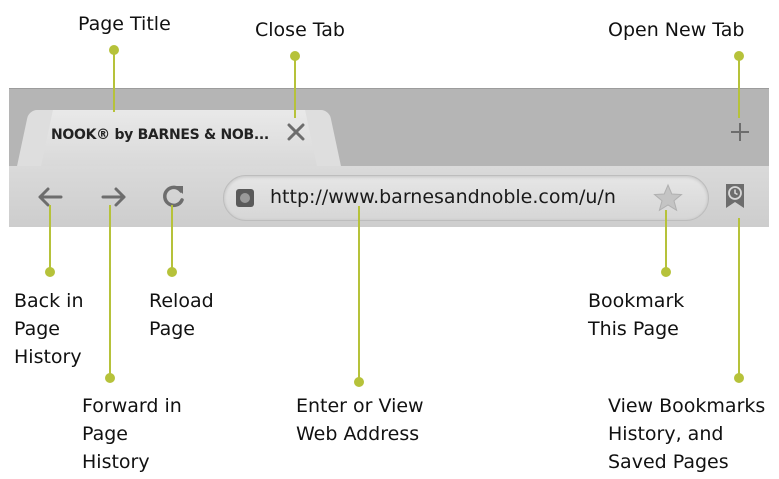 This screenshot has height=479, width=779. What do you see at coordinates (359, 382) in the screenshot?
I see `dot-address` at bounding box center [359, 382].